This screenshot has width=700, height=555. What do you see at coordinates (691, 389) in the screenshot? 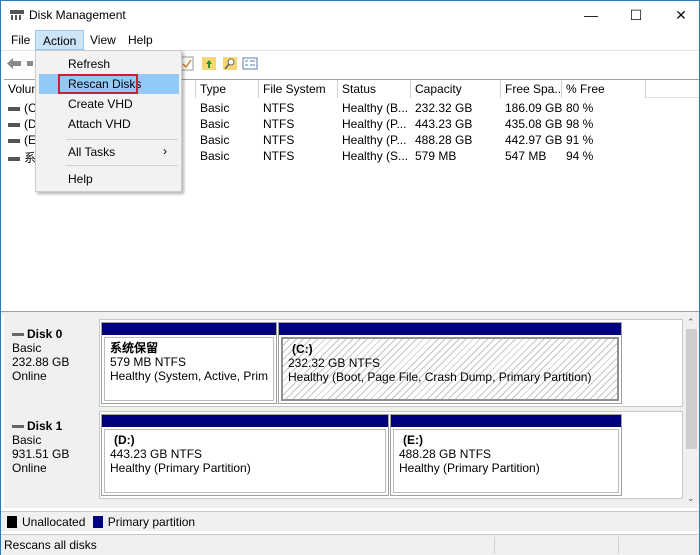
I see `scrollbar-thumb` at bounding box center [691, 389].